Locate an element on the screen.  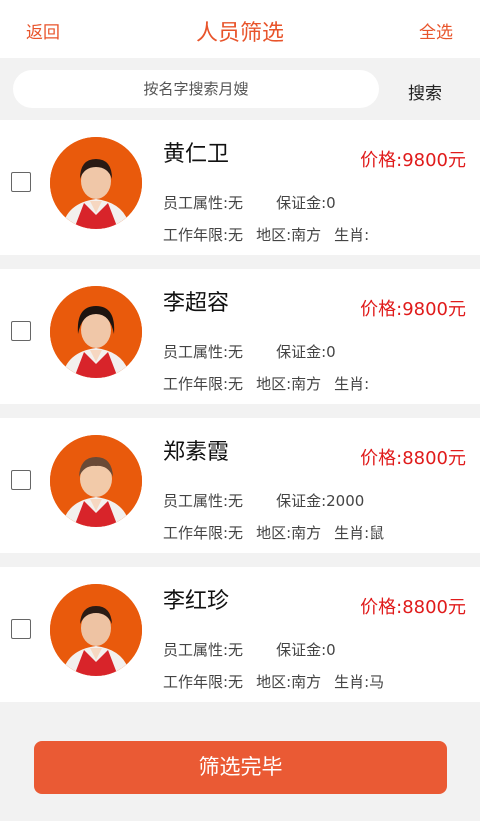
filter-done-button: 筛选完毕 is located at coordinates (240, 767).